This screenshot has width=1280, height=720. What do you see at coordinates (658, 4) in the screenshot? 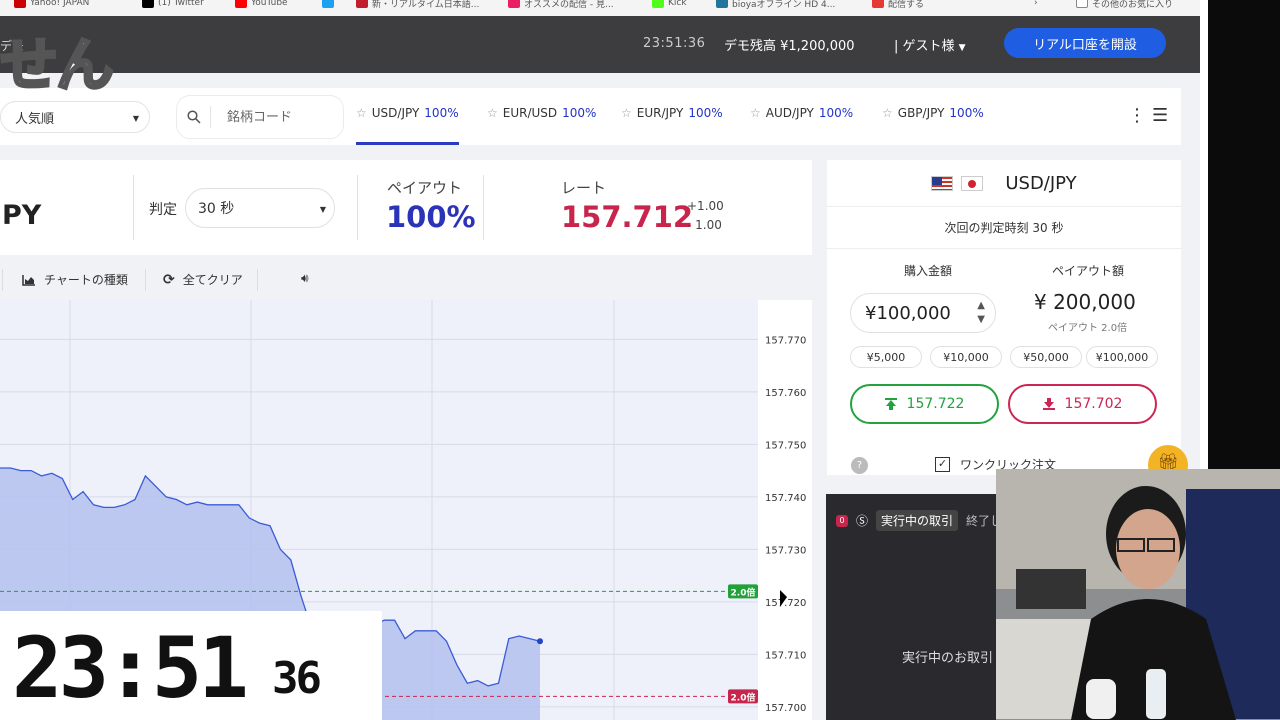
I see `kick-icon` at bounding box center [658, 4].